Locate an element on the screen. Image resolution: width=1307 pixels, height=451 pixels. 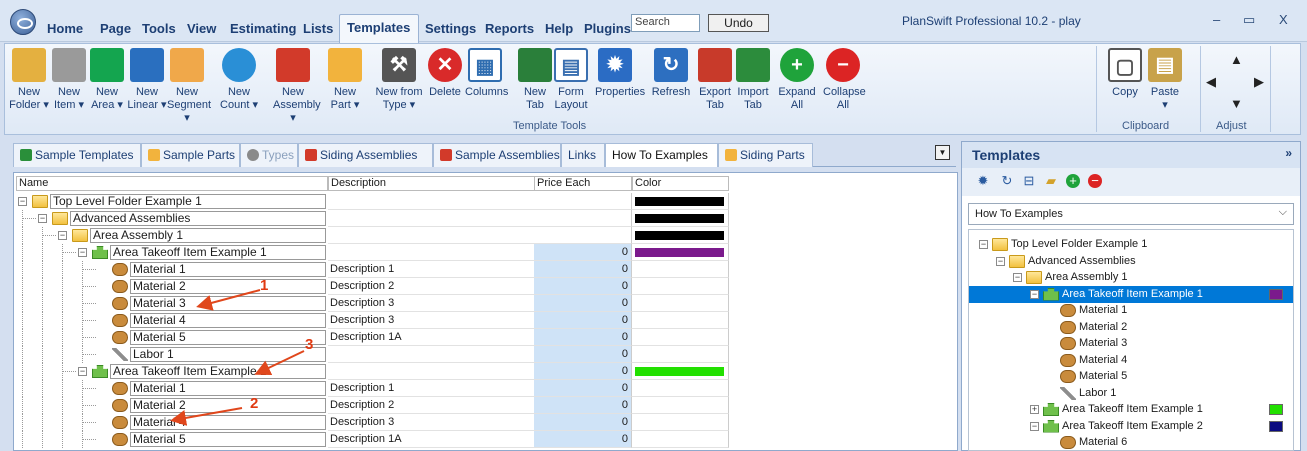
arrow-up-icon: ▲ is located at coordinates (1236, 59).